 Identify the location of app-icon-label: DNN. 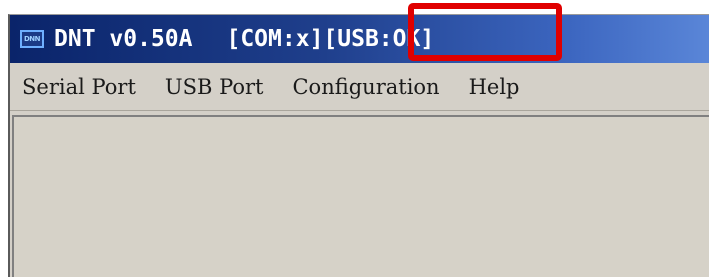
(32, 39).